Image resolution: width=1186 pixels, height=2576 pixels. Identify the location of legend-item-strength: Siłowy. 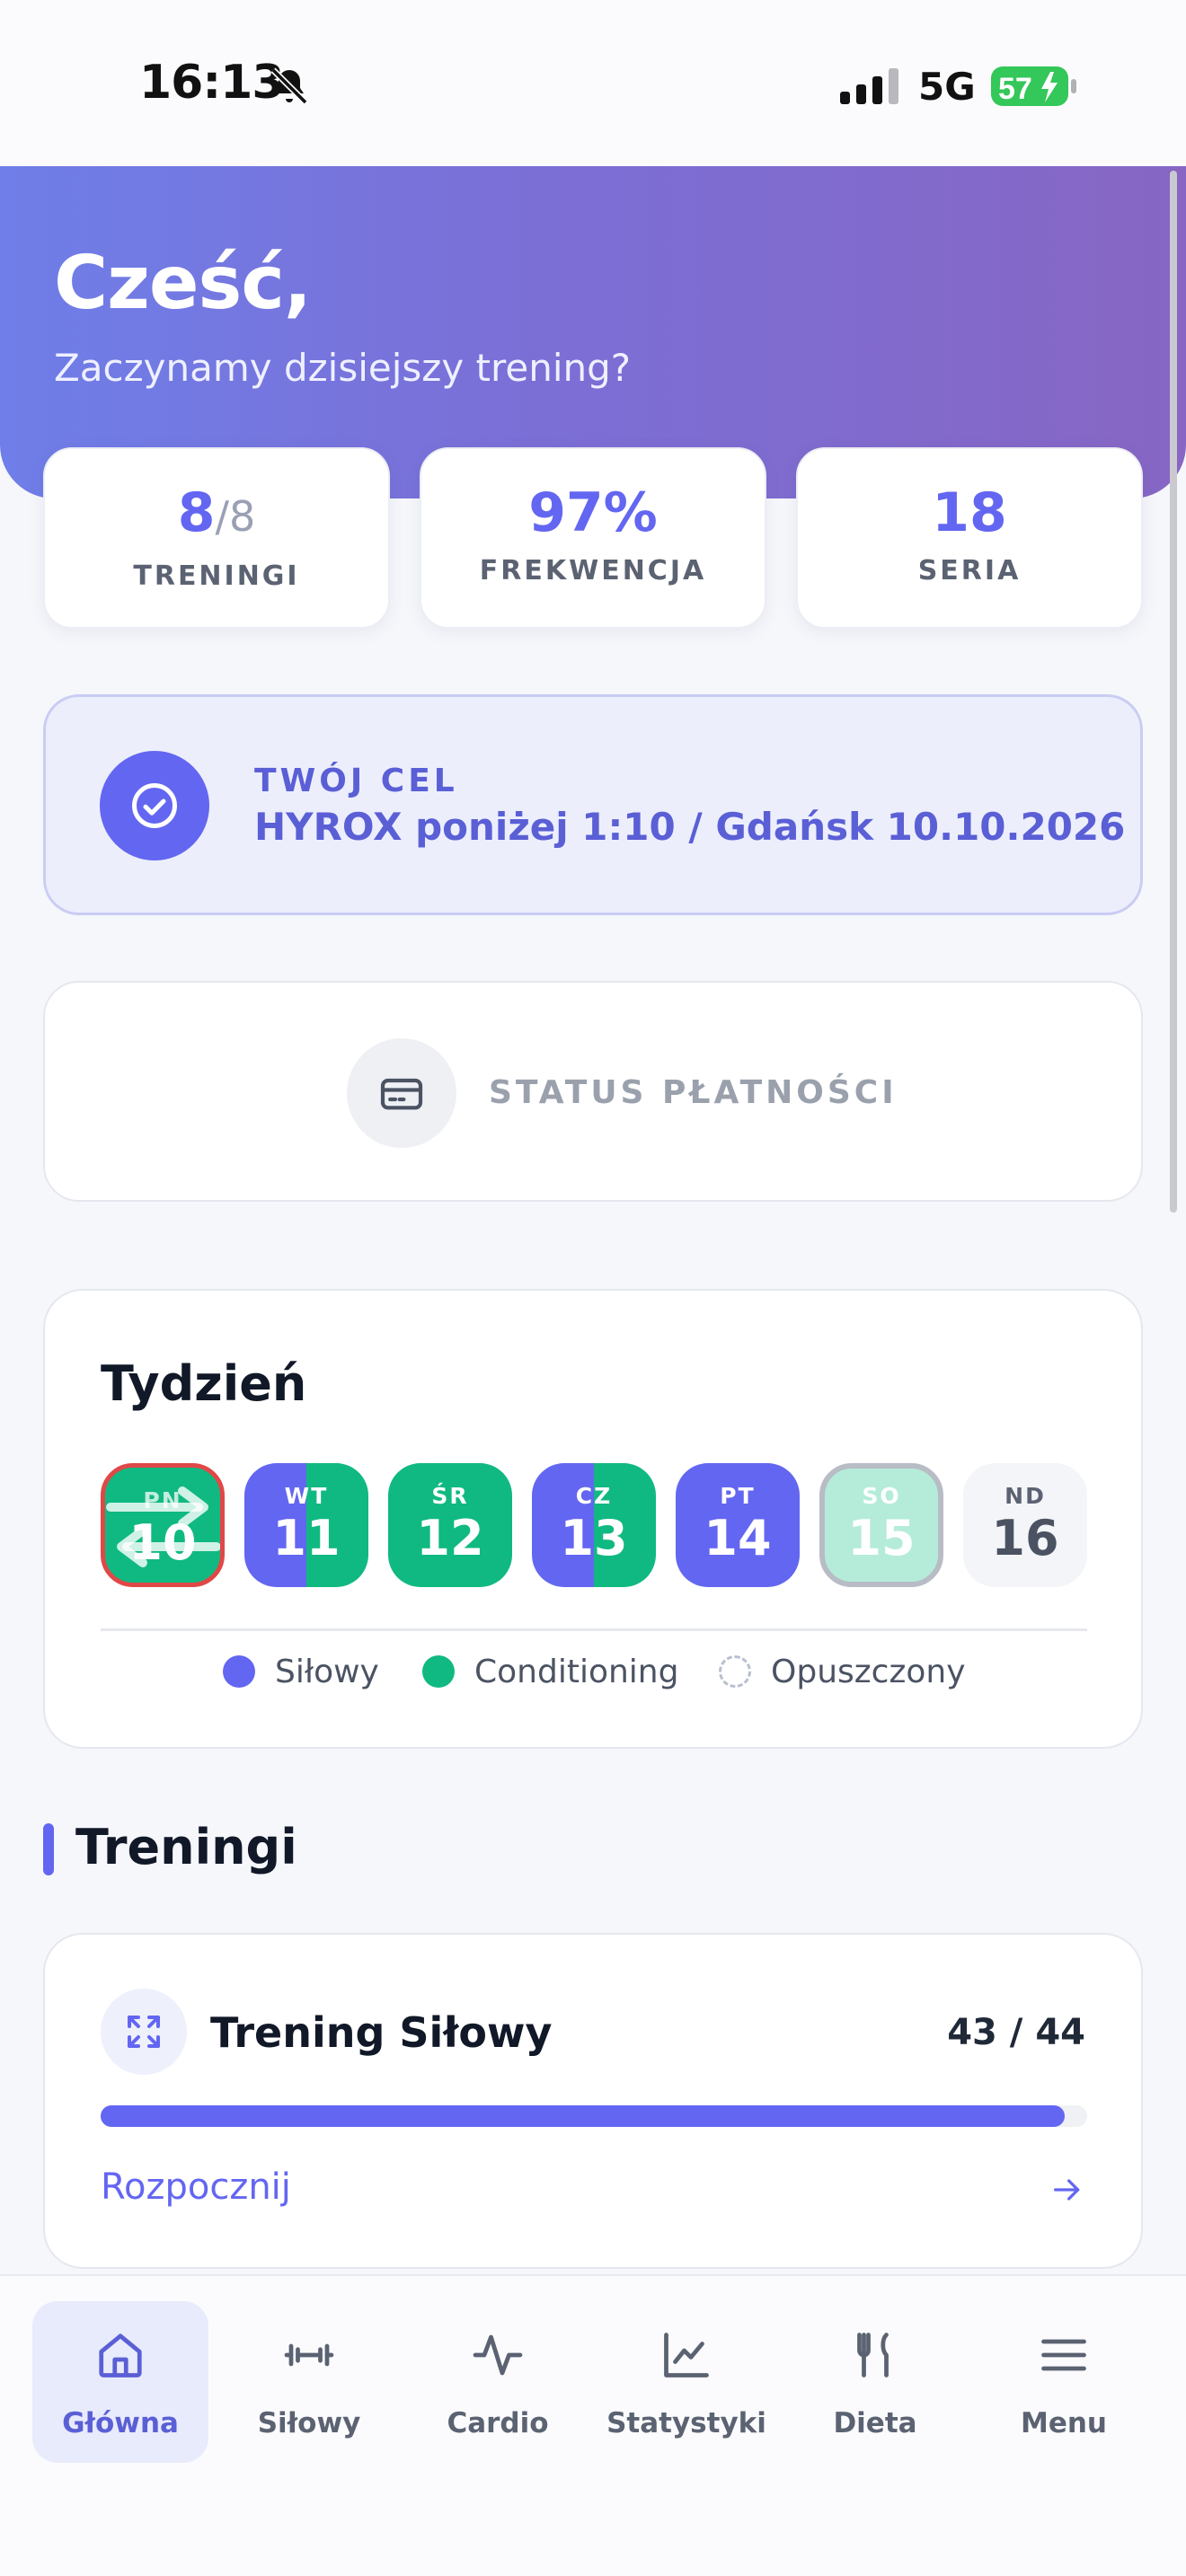
(301, 1672).